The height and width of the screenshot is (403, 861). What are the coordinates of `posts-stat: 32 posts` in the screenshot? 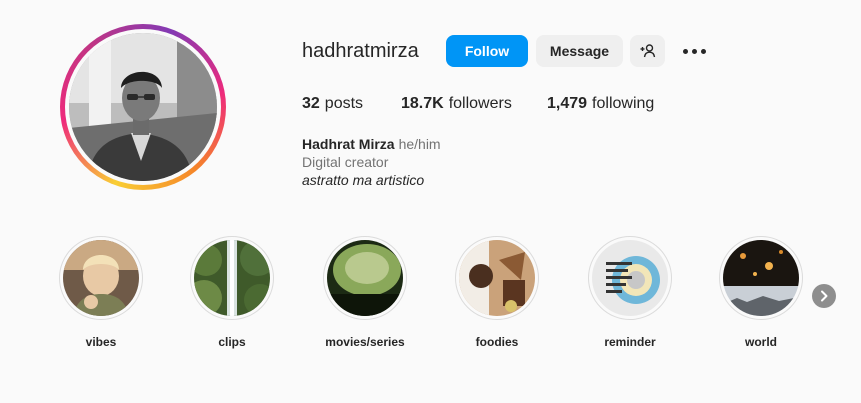 It's located at (332, 104).